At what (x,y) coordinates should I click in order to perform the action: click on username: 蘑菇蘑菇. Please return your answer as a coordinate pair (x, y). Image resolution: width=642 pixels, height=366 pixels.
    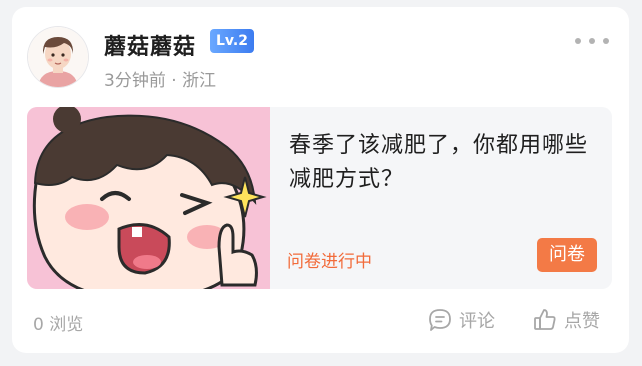
    Looking at the image, I should click on (150, 45).